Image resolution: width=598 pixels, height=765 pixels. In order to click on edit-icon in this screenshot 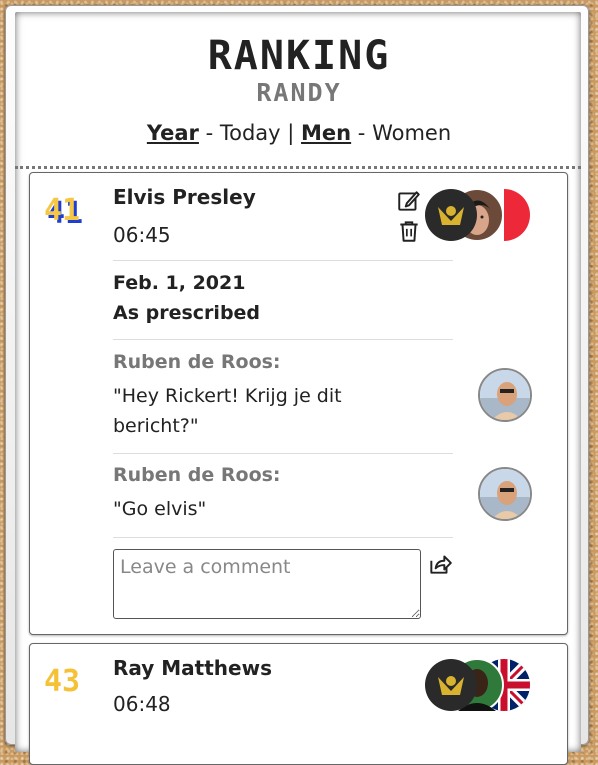, I will do `click(409, 201)`.